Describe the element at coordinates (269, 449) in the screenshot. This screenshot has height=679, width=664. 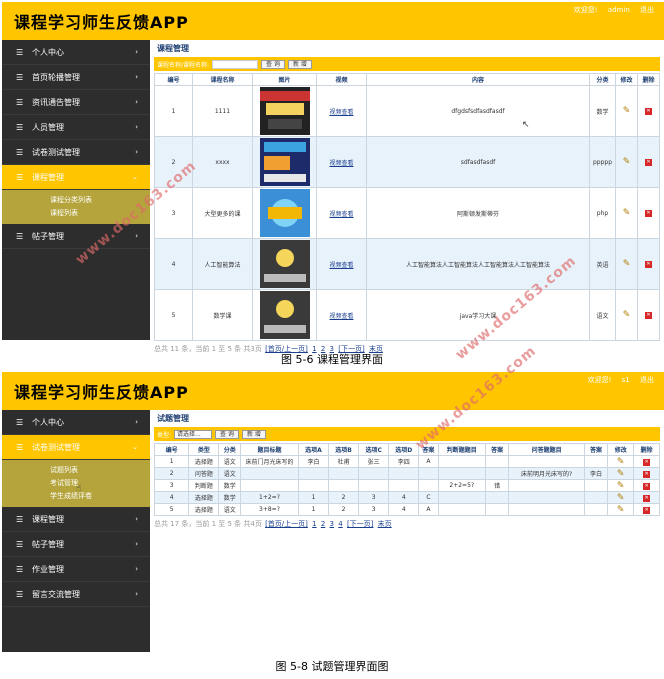
I see `col-question-title: 题目标题` at that location.